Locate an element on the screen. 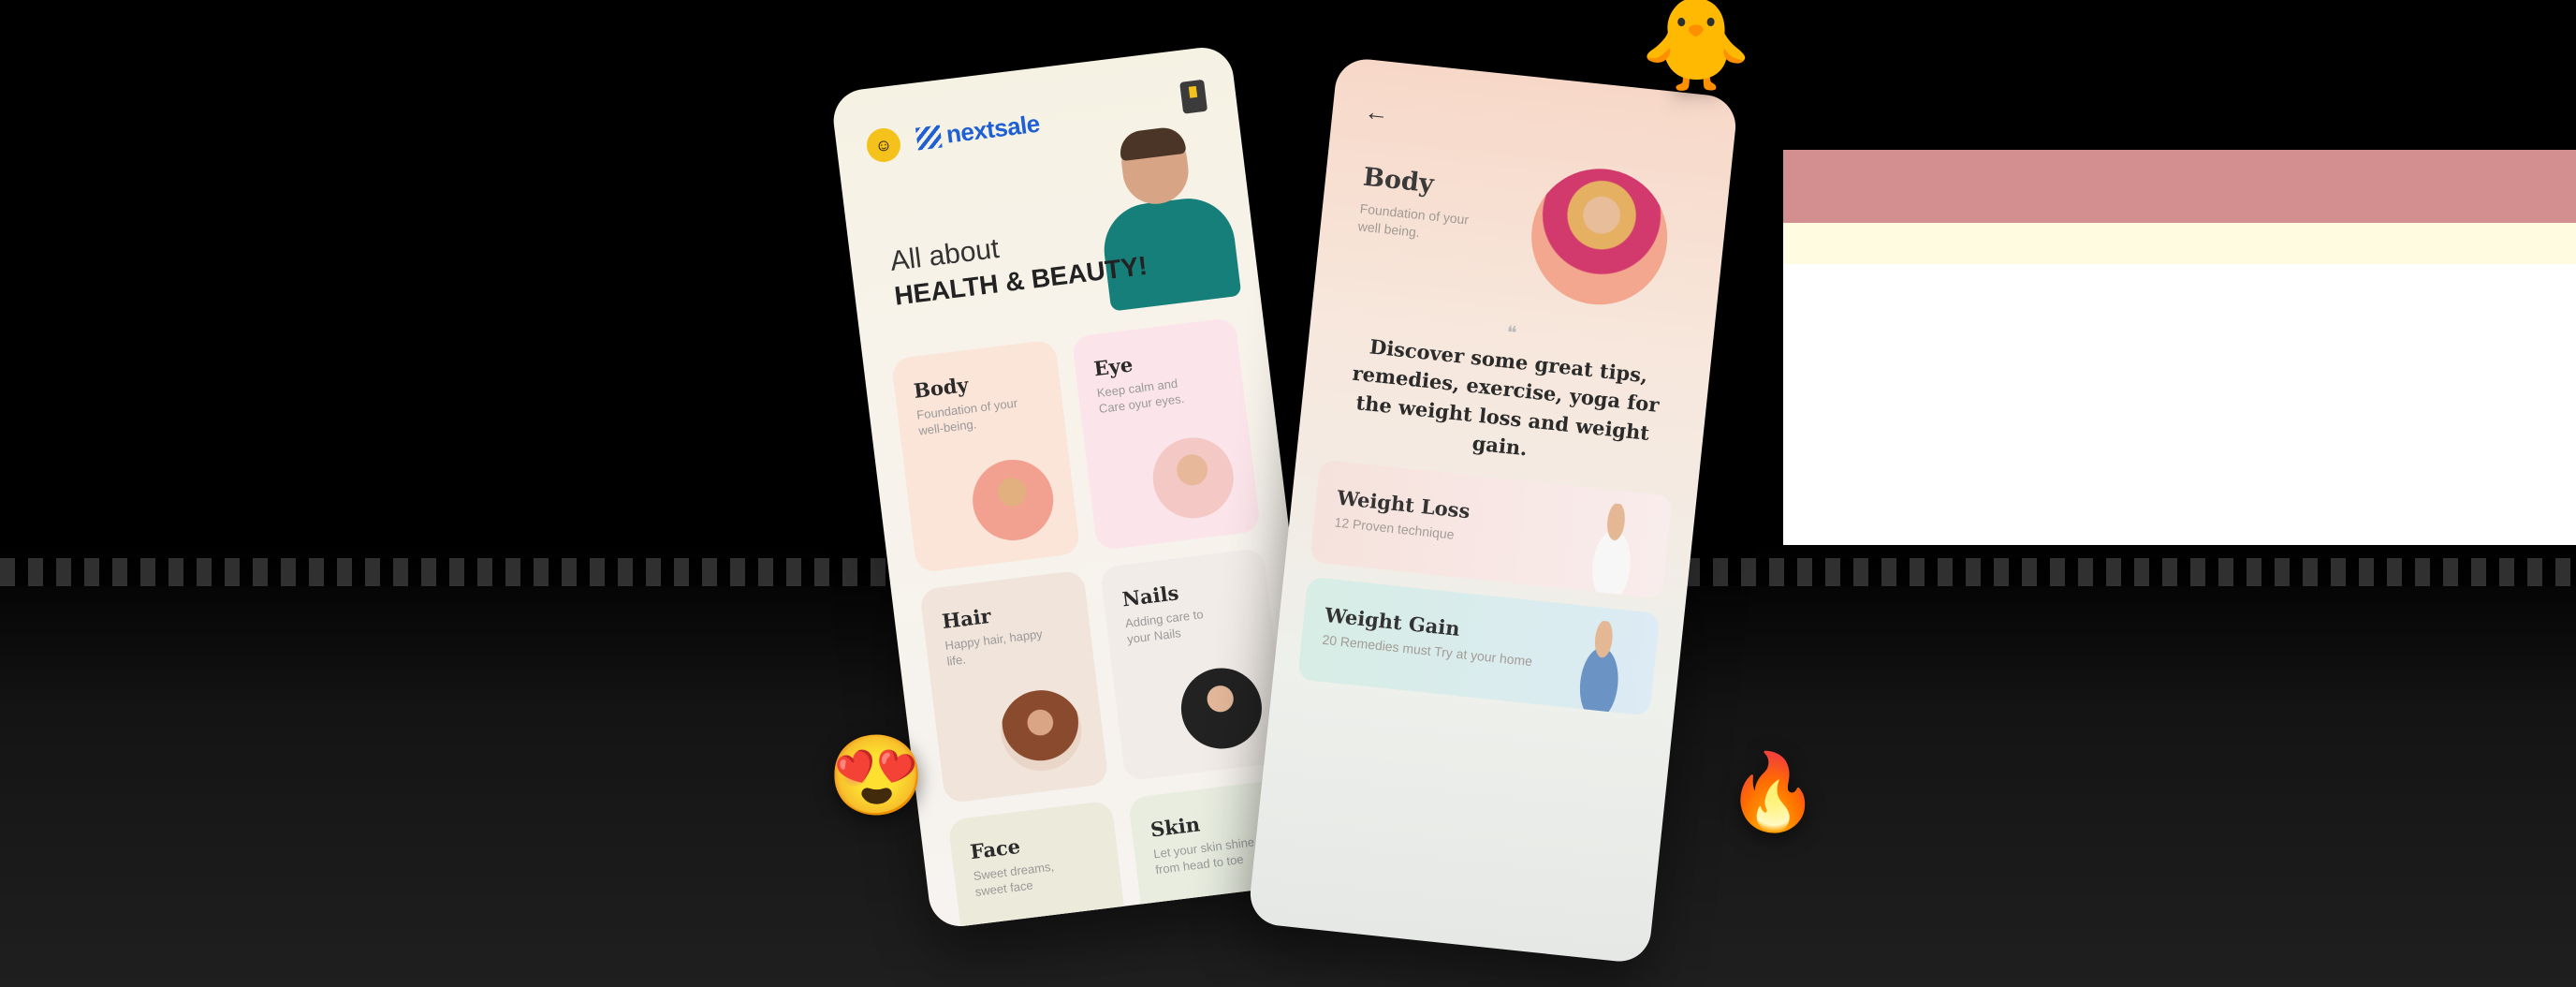 The width and height of the screenshot is (2576, 987). body-portrait-image is located at coordinates (1599, 237).